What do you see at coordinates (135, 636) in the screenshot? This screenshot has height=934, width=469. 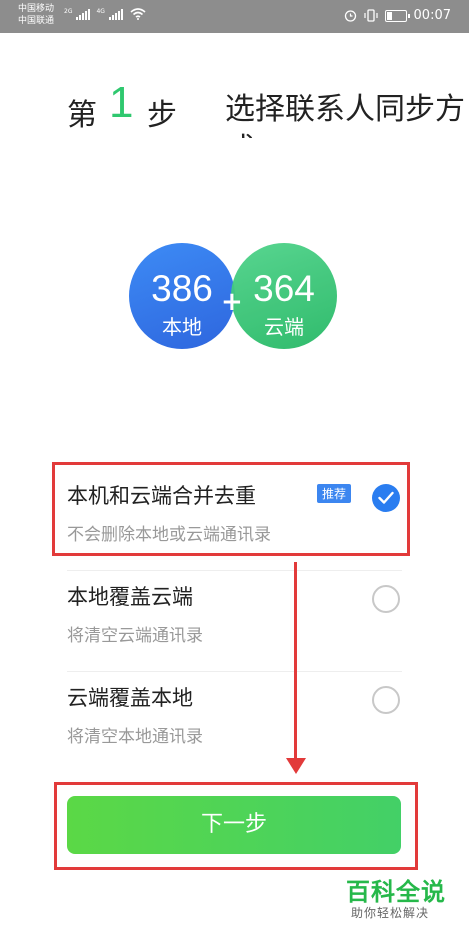 I see `option-subtitle: 将清空云端通讯录` at bounding box center [135, 636].